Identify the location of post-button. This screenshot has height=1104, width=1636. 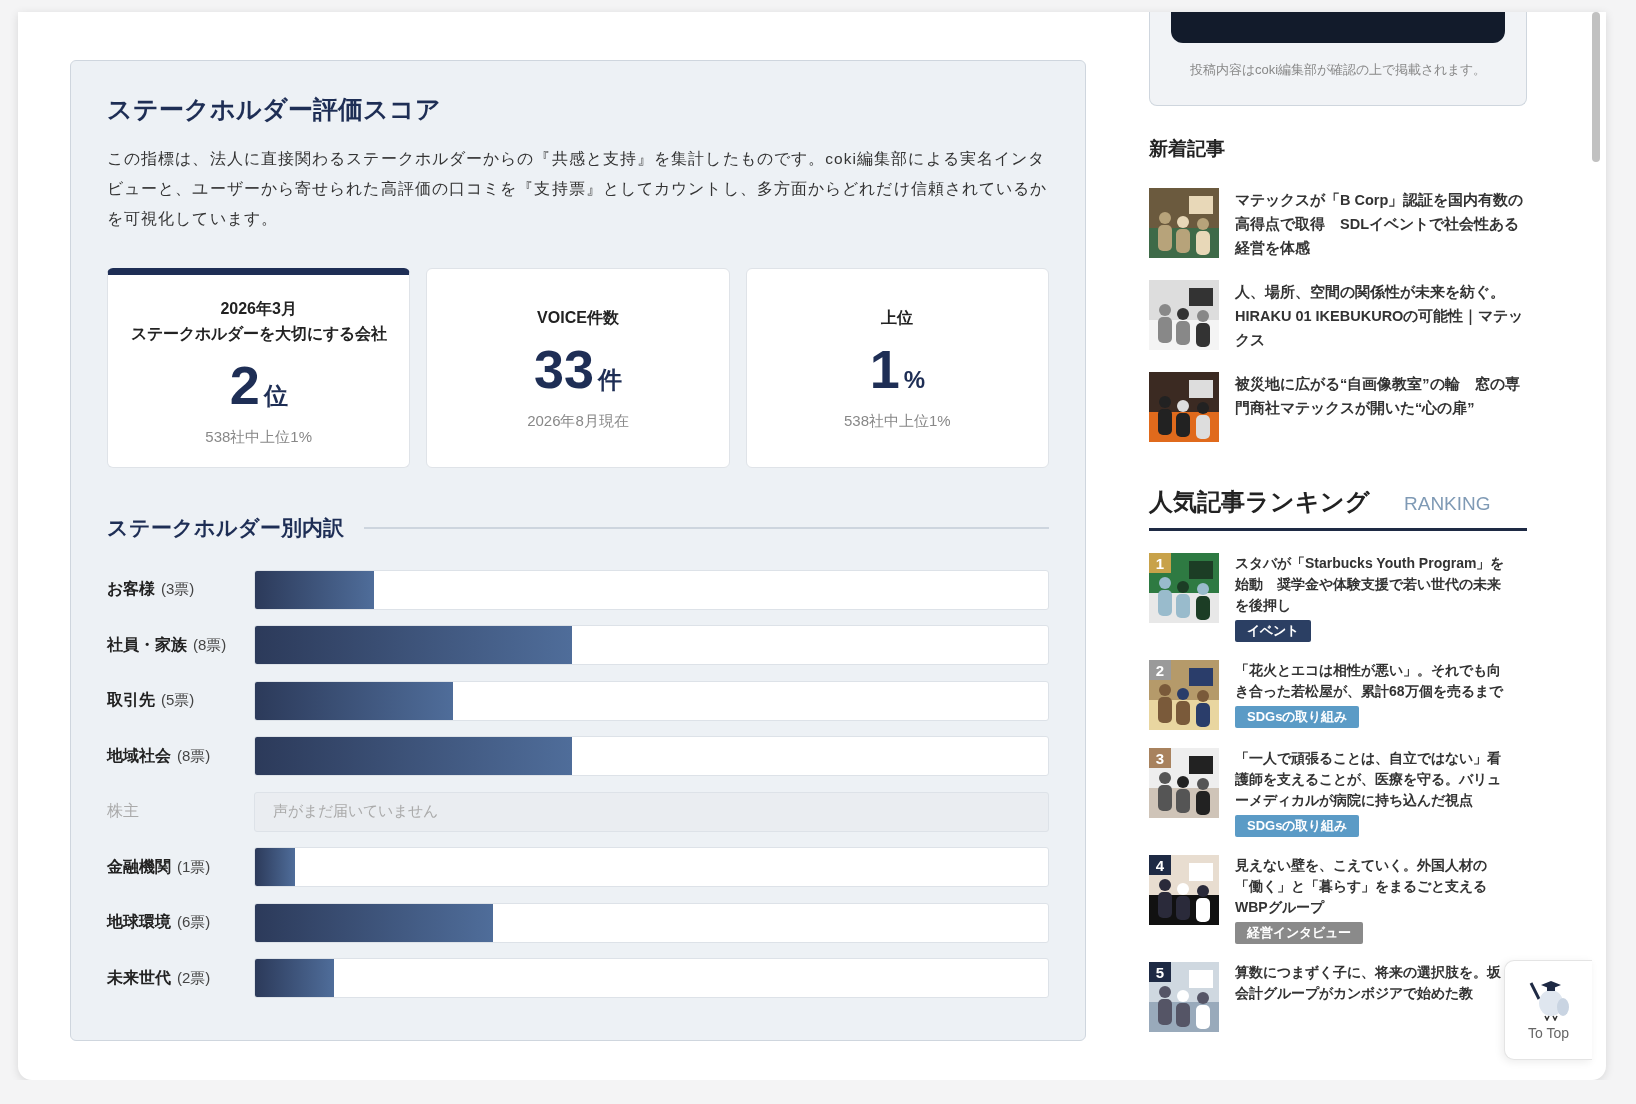
(1338, 27).